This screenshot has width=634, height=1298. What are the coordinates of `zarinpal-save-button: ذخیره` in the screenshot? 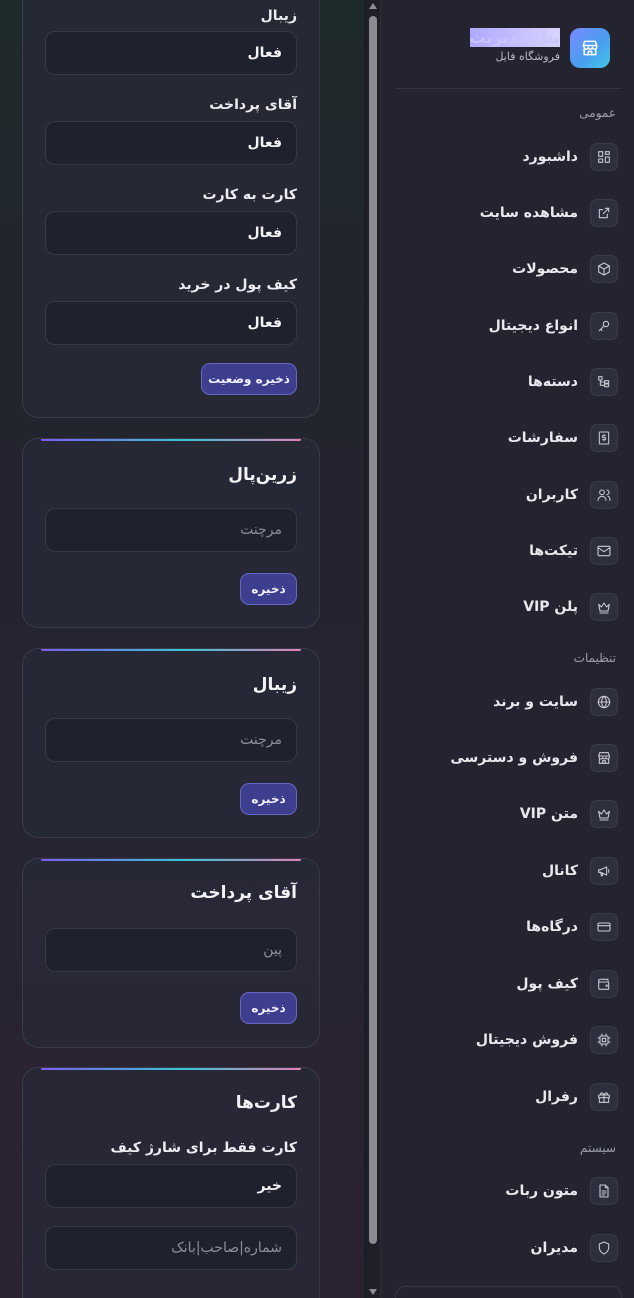 It's located at (268, 589).